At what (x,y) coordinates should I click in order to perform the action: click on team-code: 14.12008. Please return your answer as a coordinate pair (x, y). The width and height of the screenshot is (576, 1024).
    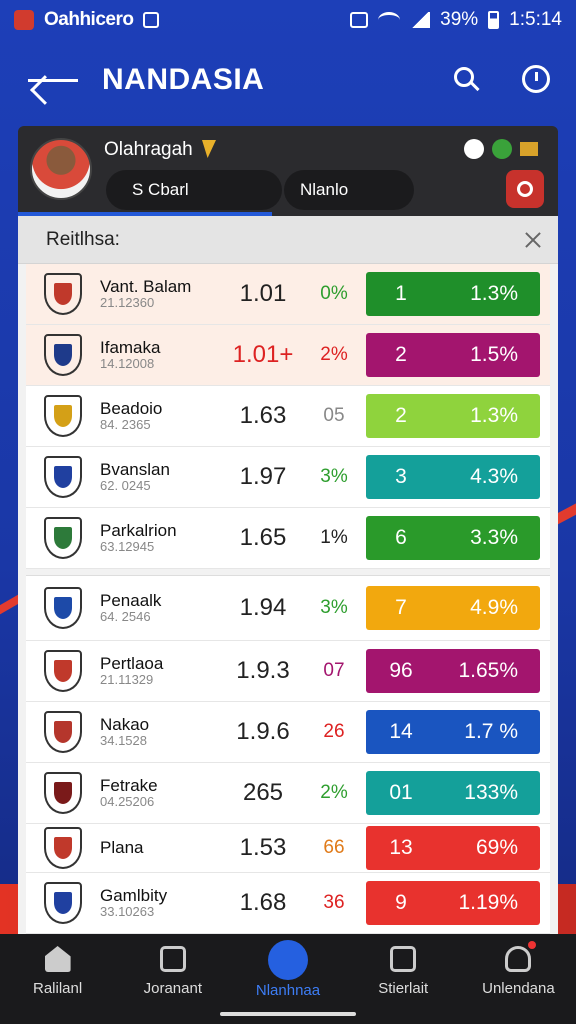
    Looking at the image, I should click on (127, 364).